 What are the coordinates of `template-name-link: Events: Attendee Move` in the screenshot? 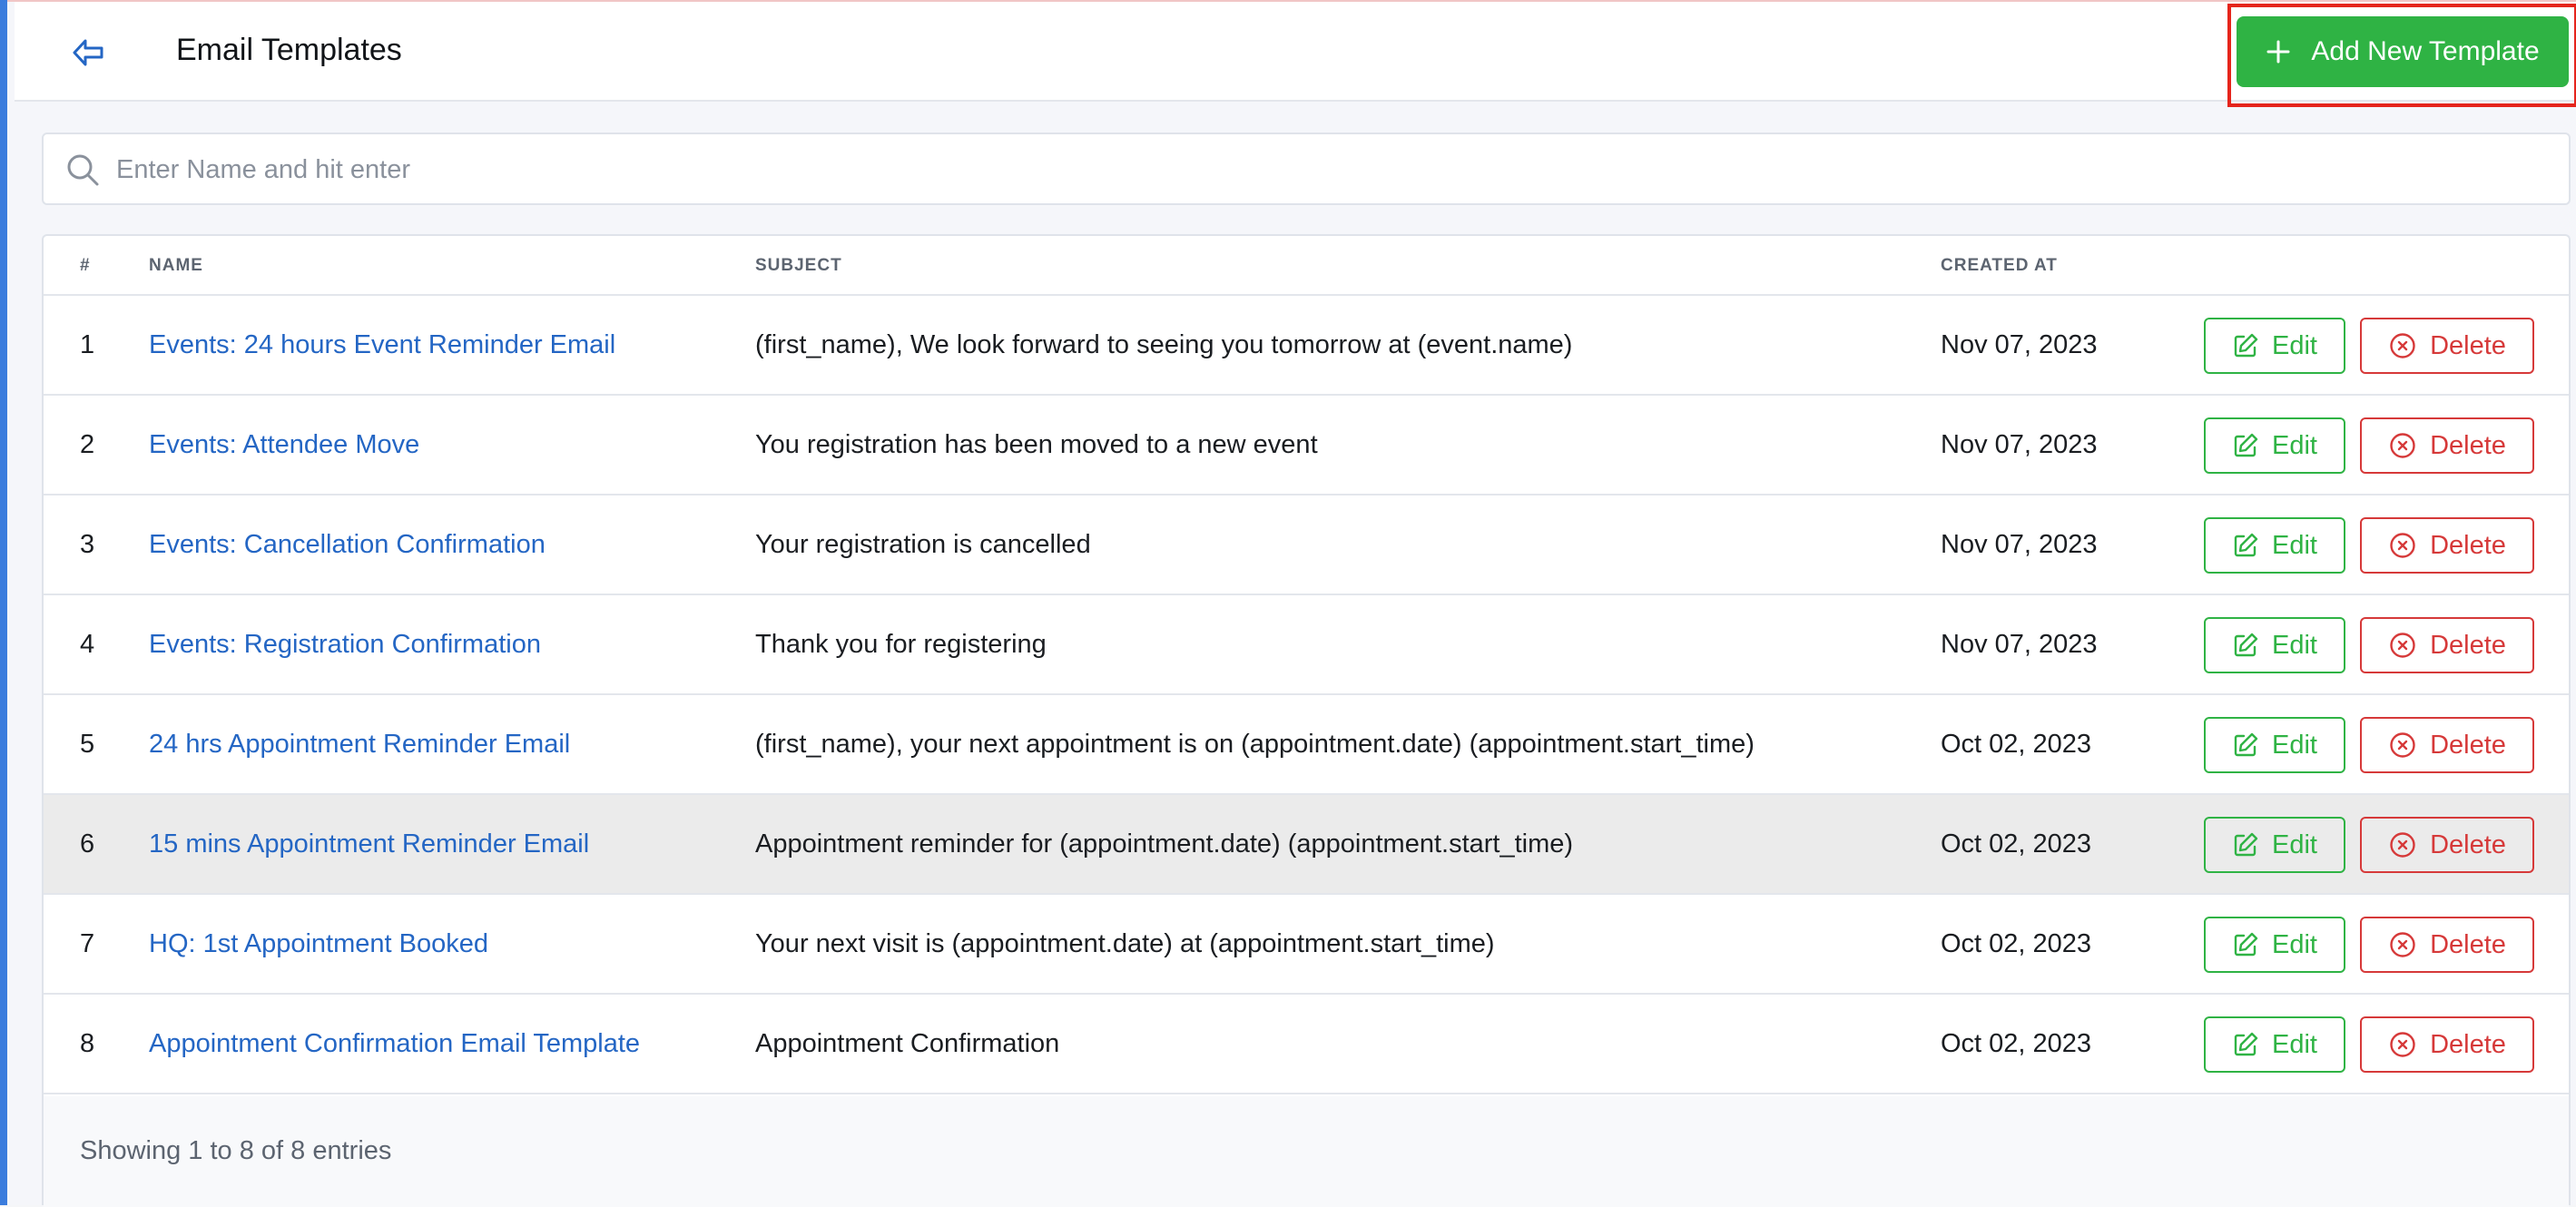 It's located at (284, 445).